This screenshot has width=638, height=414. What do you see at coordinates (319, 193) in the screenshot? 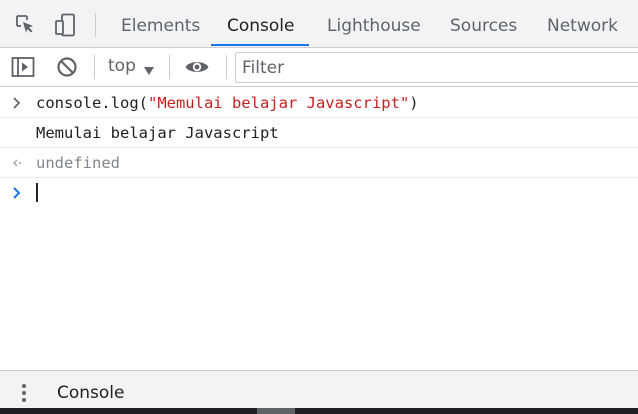
I see `console-prompt-row` at bounding box center [319, 193].